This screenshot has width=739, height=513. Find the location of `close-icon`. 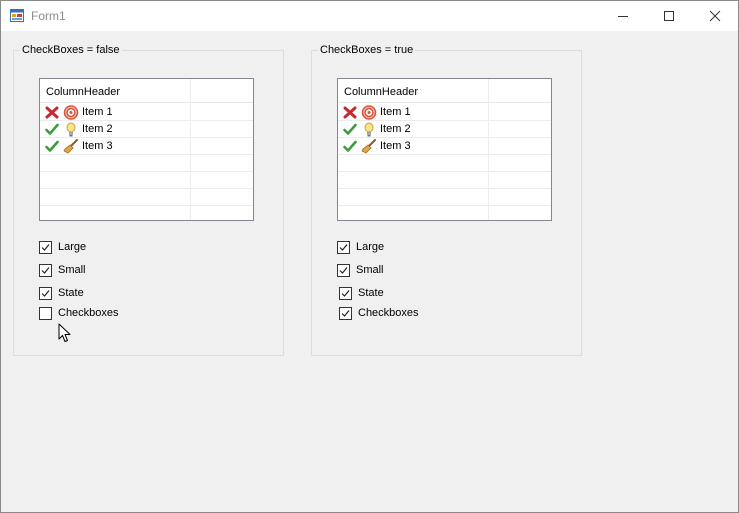

close-icon is located at coordinates (715, 16).